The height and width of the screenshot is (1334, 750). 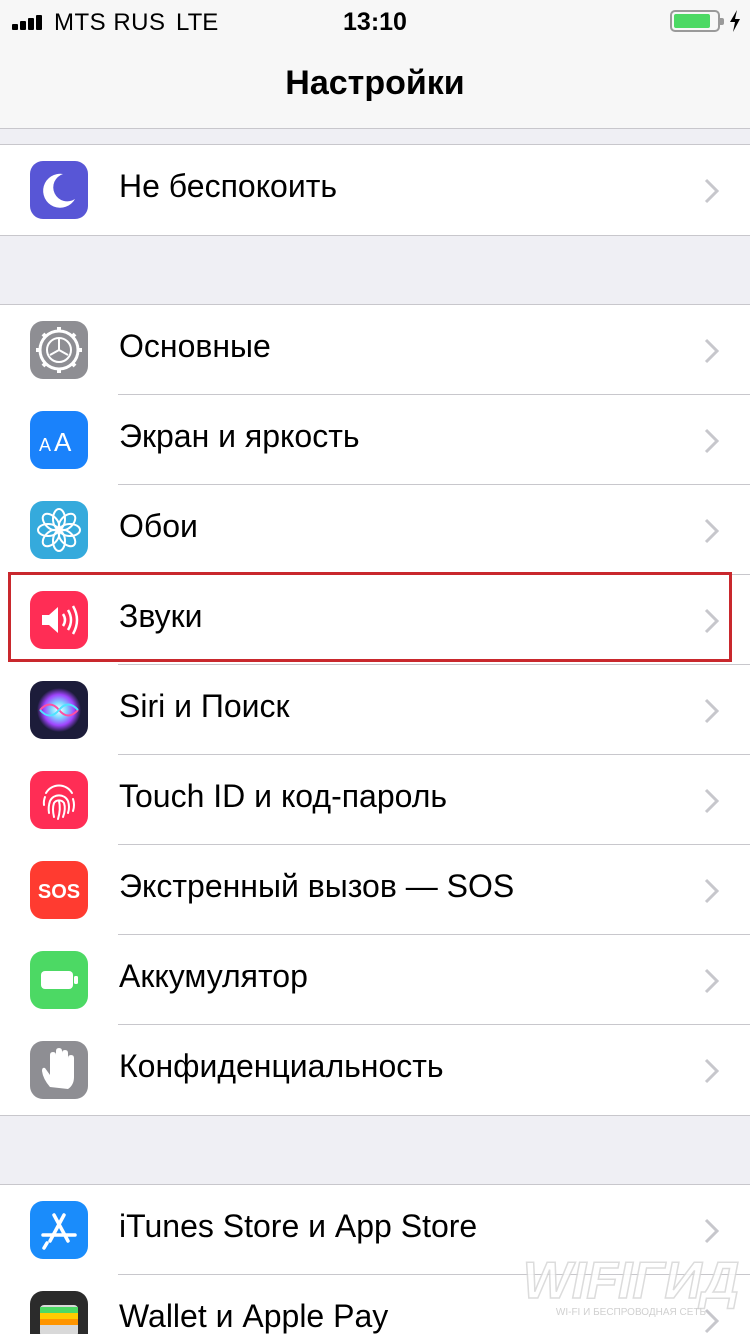 What do you see at coordinates (281, 1066) in the screenshot?
I see `settings-row-label: Конфиденциальность` at bounding box center [281, 1066].